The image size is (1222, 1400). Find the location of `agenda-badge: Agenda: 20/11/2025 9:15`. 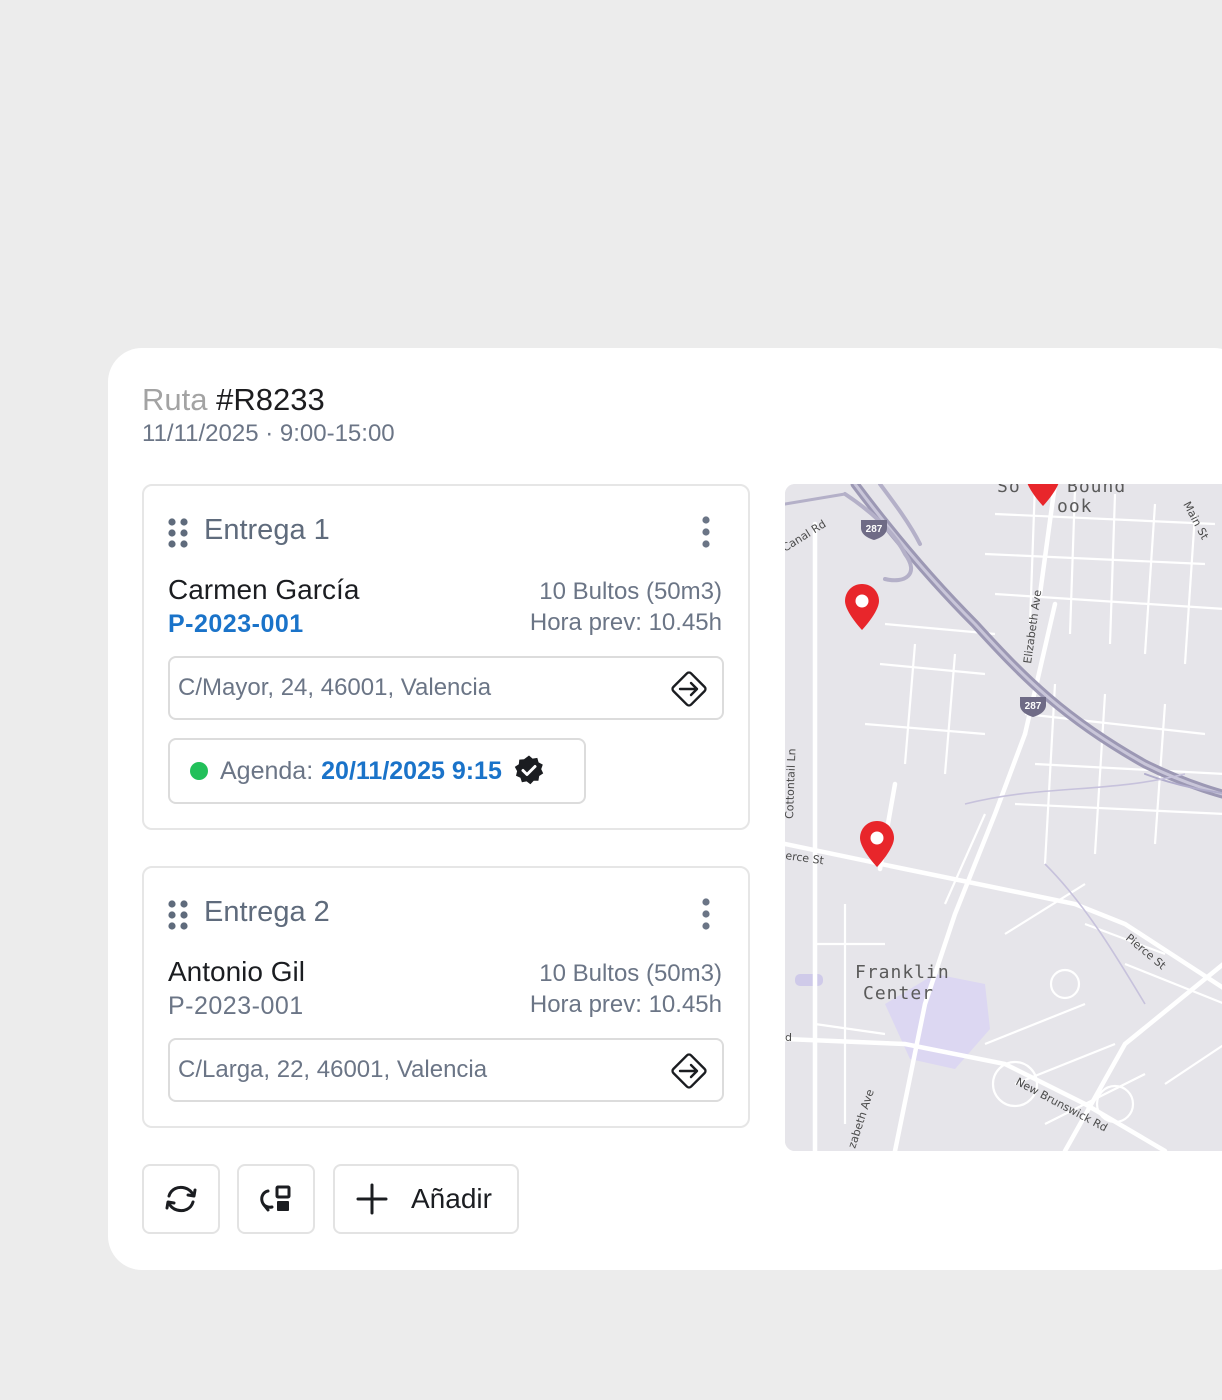

agenda-badge: Agenda: 20/11/2025 9:15 is located at coordinates (377, 771).